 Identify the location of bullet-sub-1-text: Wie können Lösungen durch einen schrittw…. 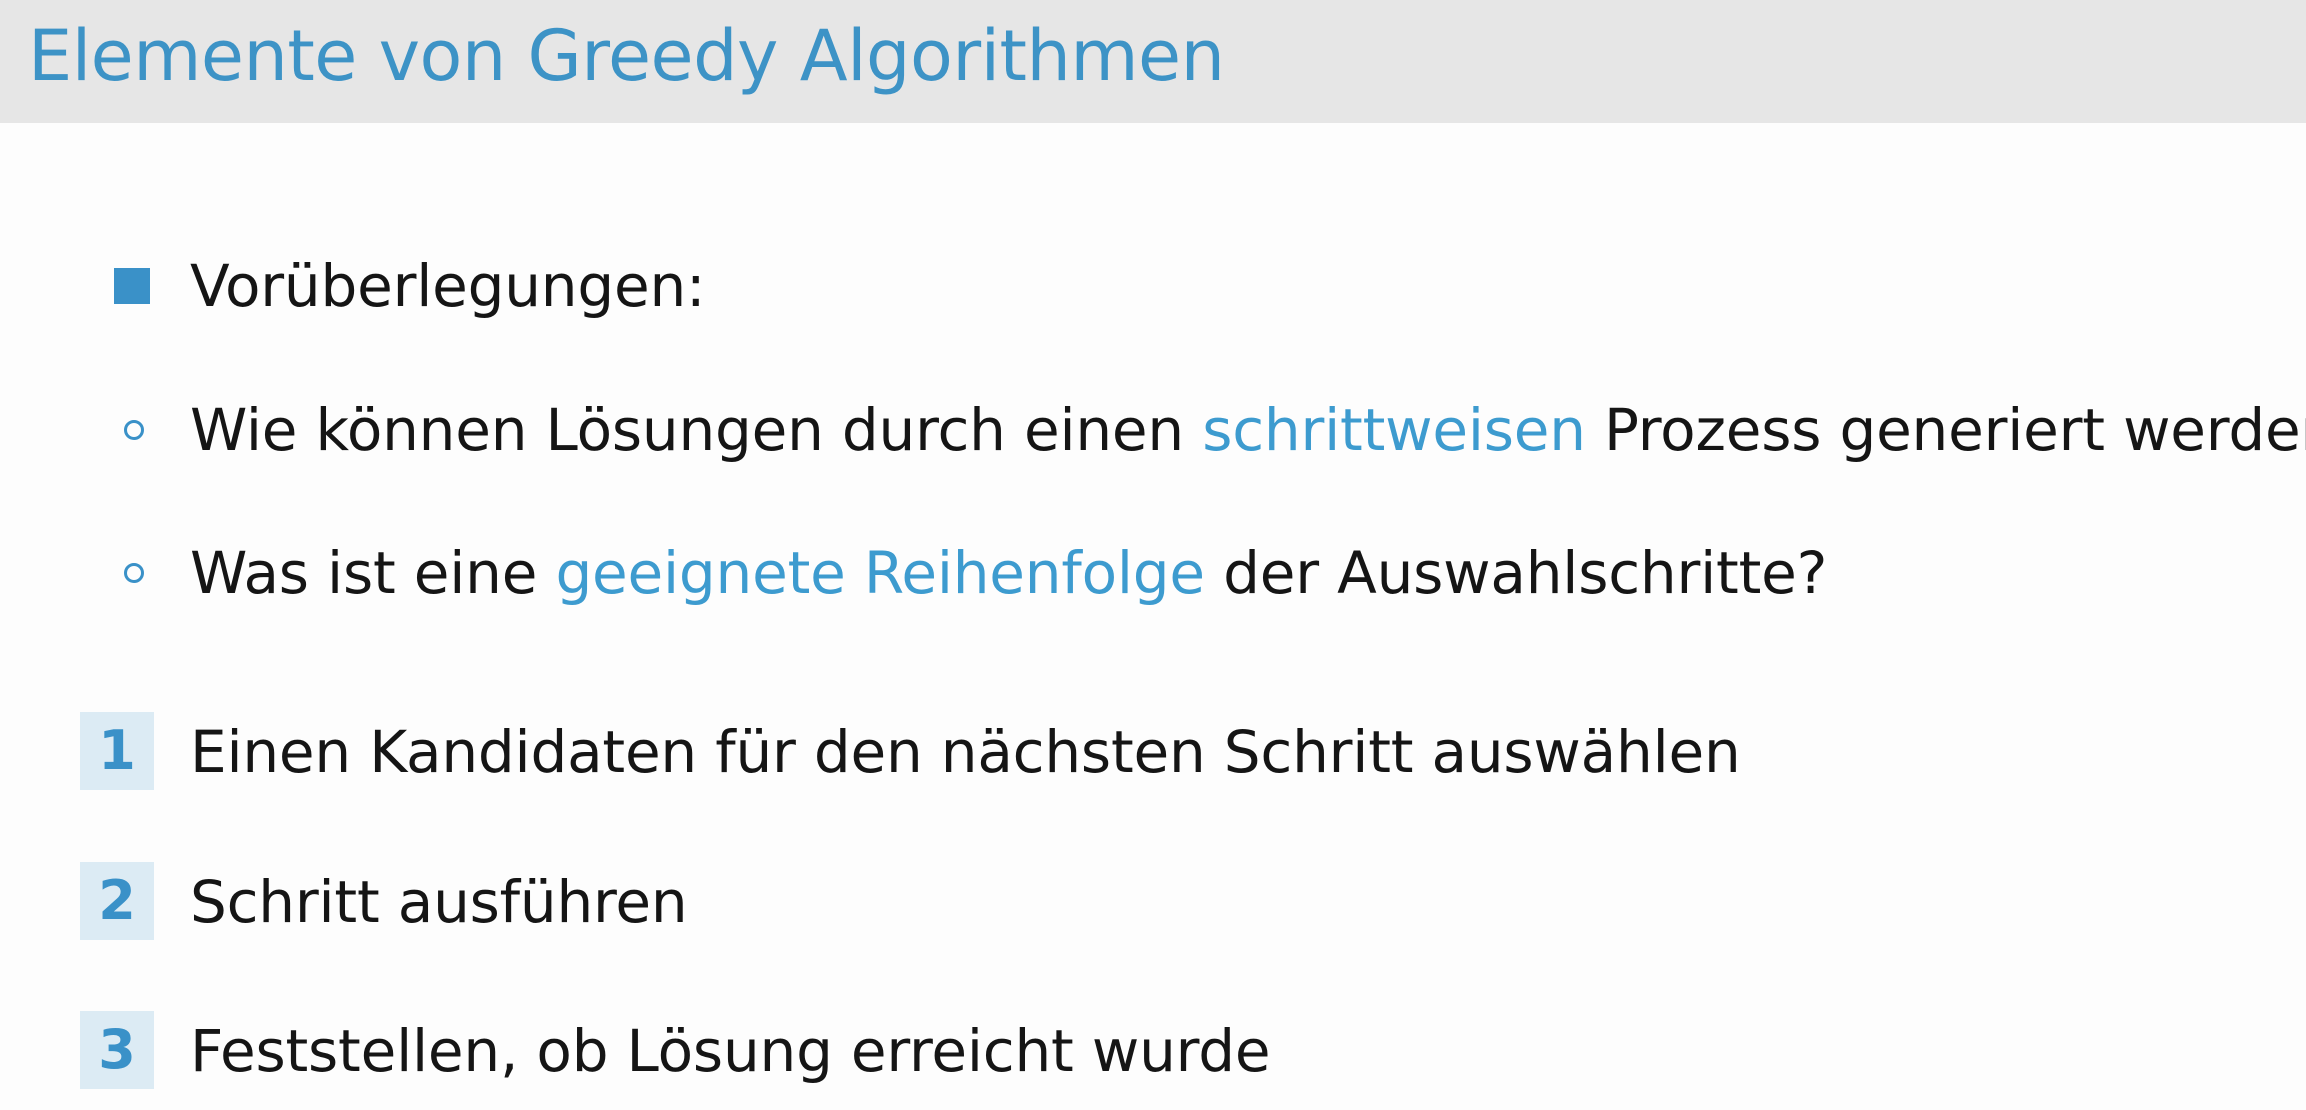
(1248, 430).